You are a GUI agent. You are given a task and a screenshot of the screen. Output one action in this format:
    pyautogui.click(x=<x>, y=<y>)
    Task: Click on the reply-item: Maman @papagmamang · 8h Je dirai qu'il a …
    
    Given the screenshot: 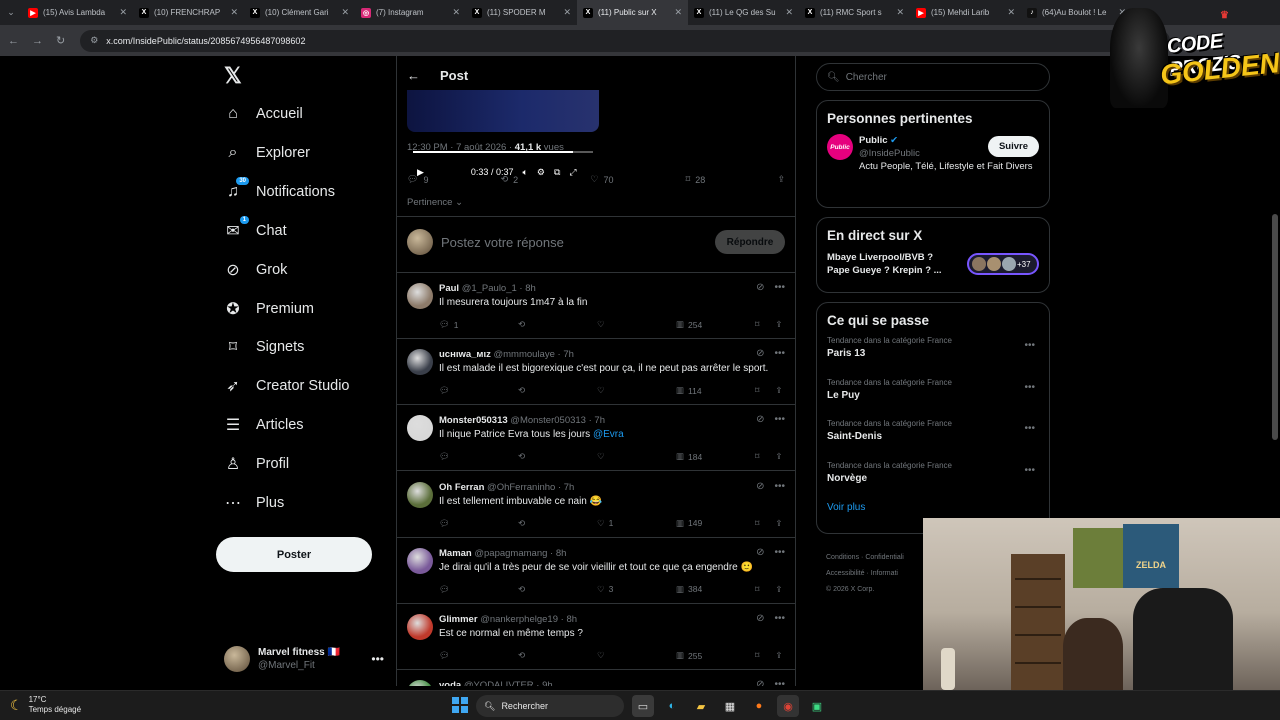 What is the action you would take?
    pyautogui.click(x=596, y=571)
    